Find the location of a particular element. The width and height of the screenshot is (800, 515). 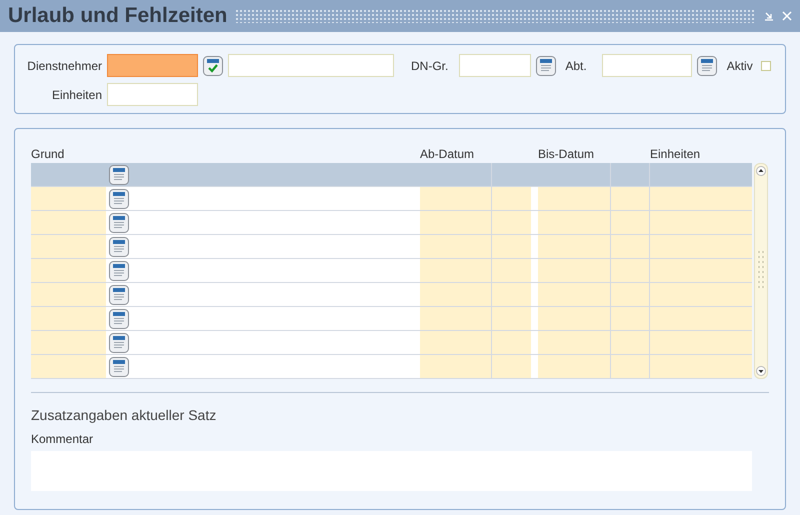

scroll-down-icon is located at coordinates (761, 371).